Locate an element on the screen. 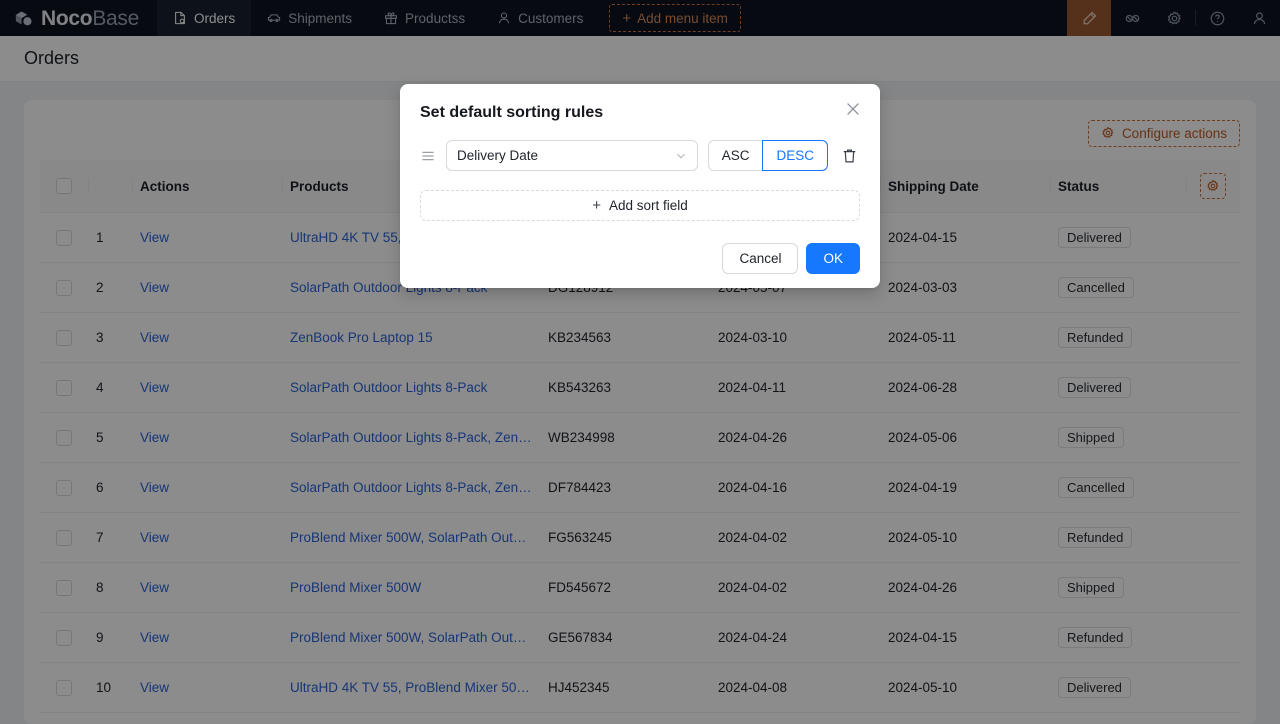  sort-direction-desc-button: DESC is located at coordinates (795, 155).